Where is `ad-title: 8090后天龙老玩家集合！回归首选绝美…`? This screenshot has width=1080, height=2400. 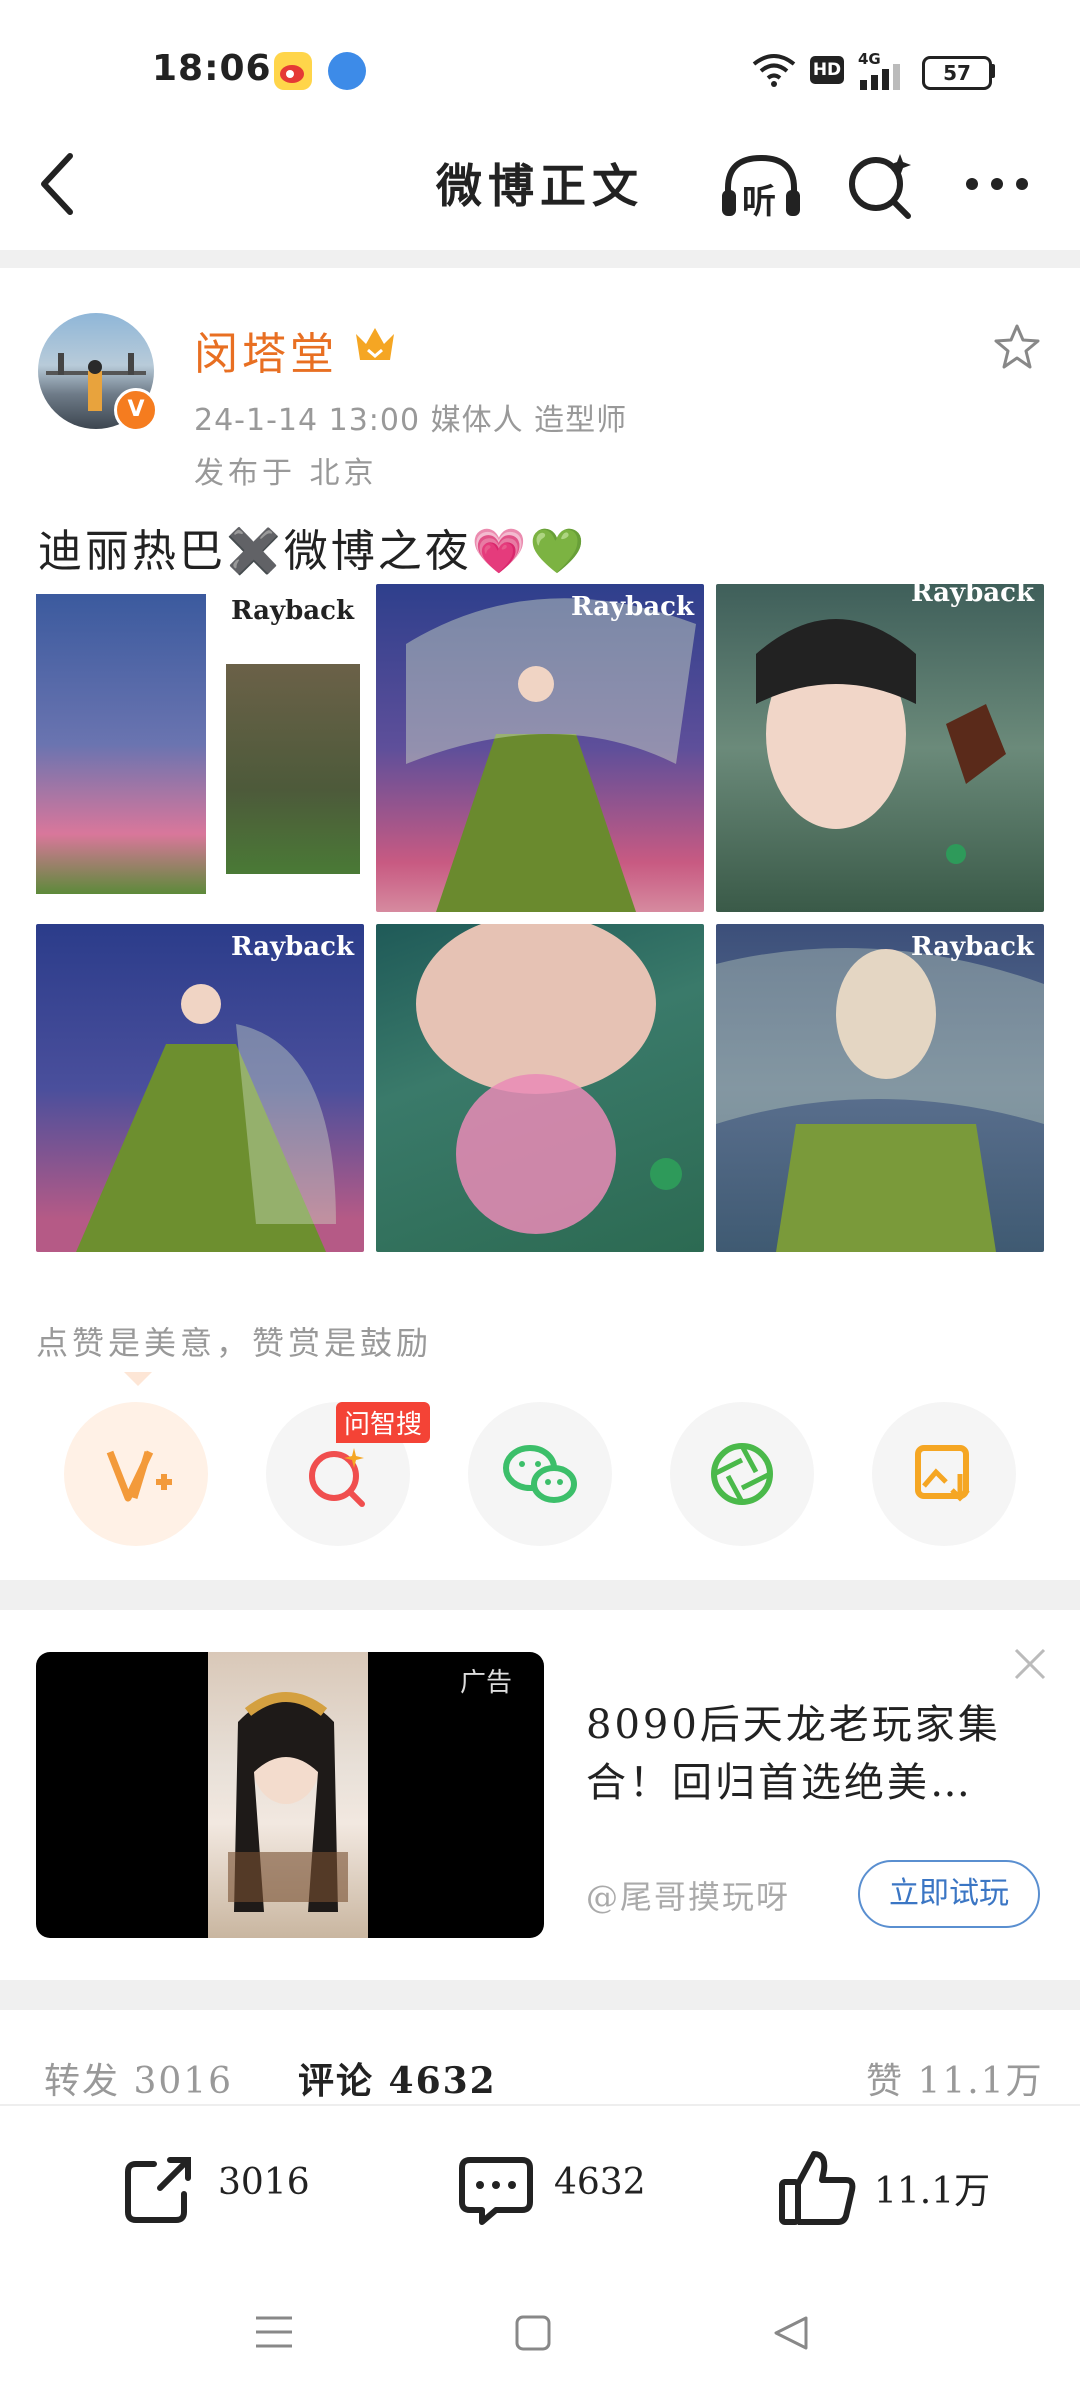
ad-title: 8090后天龙老玩家集合！回归首选绝美… is located at coordinates (816, 1754).